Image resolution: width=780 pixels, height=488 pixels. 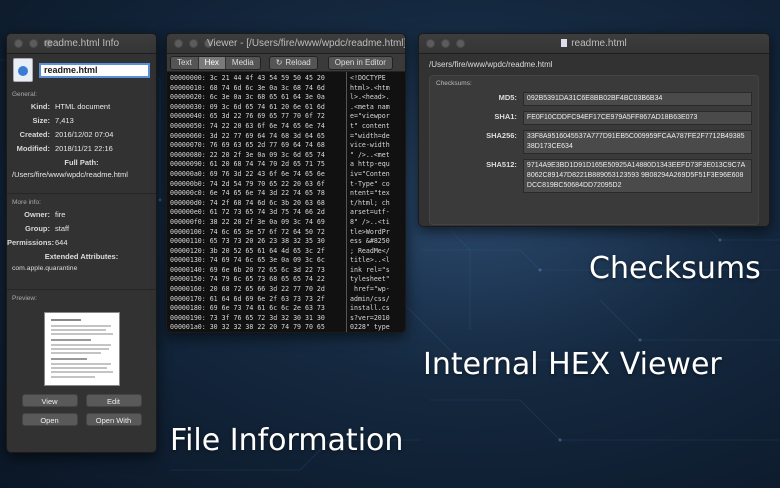 What do you see at coordinates (293, 62) in the screenshot?
I see `reload-button: ↻ Reload` at bounding box center [293, 62].